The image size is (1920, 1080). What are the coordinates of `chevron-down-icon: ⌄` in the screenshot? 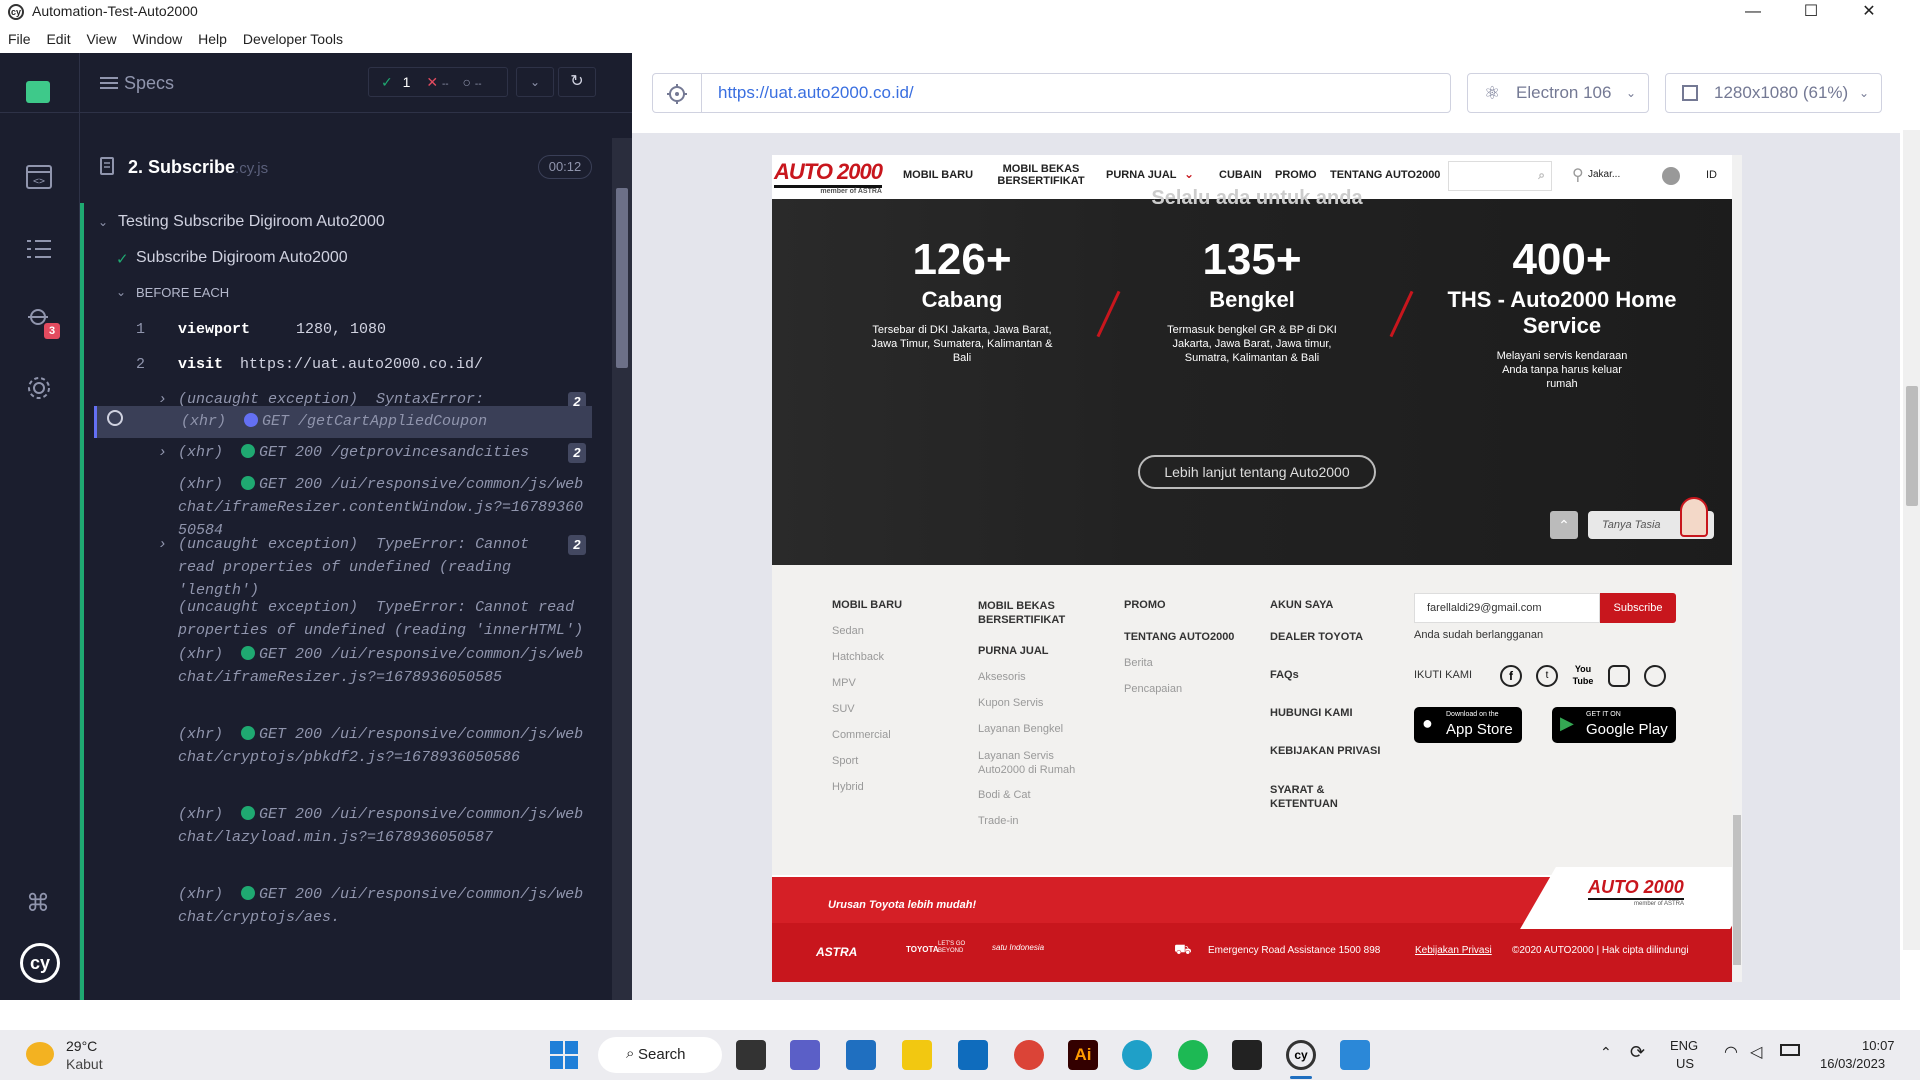 It's located at (535, 82).